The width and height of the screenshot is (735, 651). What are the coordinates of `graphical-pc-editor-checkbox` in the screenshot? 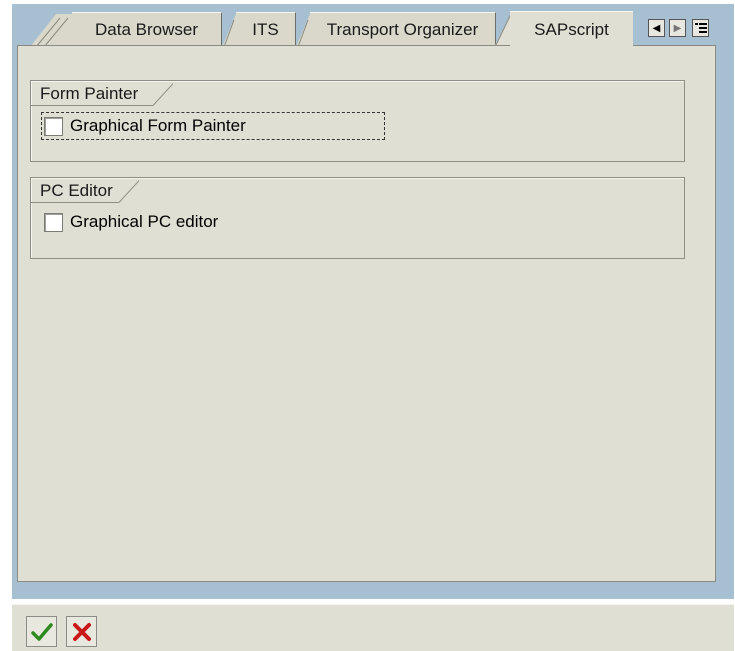 It's located at (53, 222).